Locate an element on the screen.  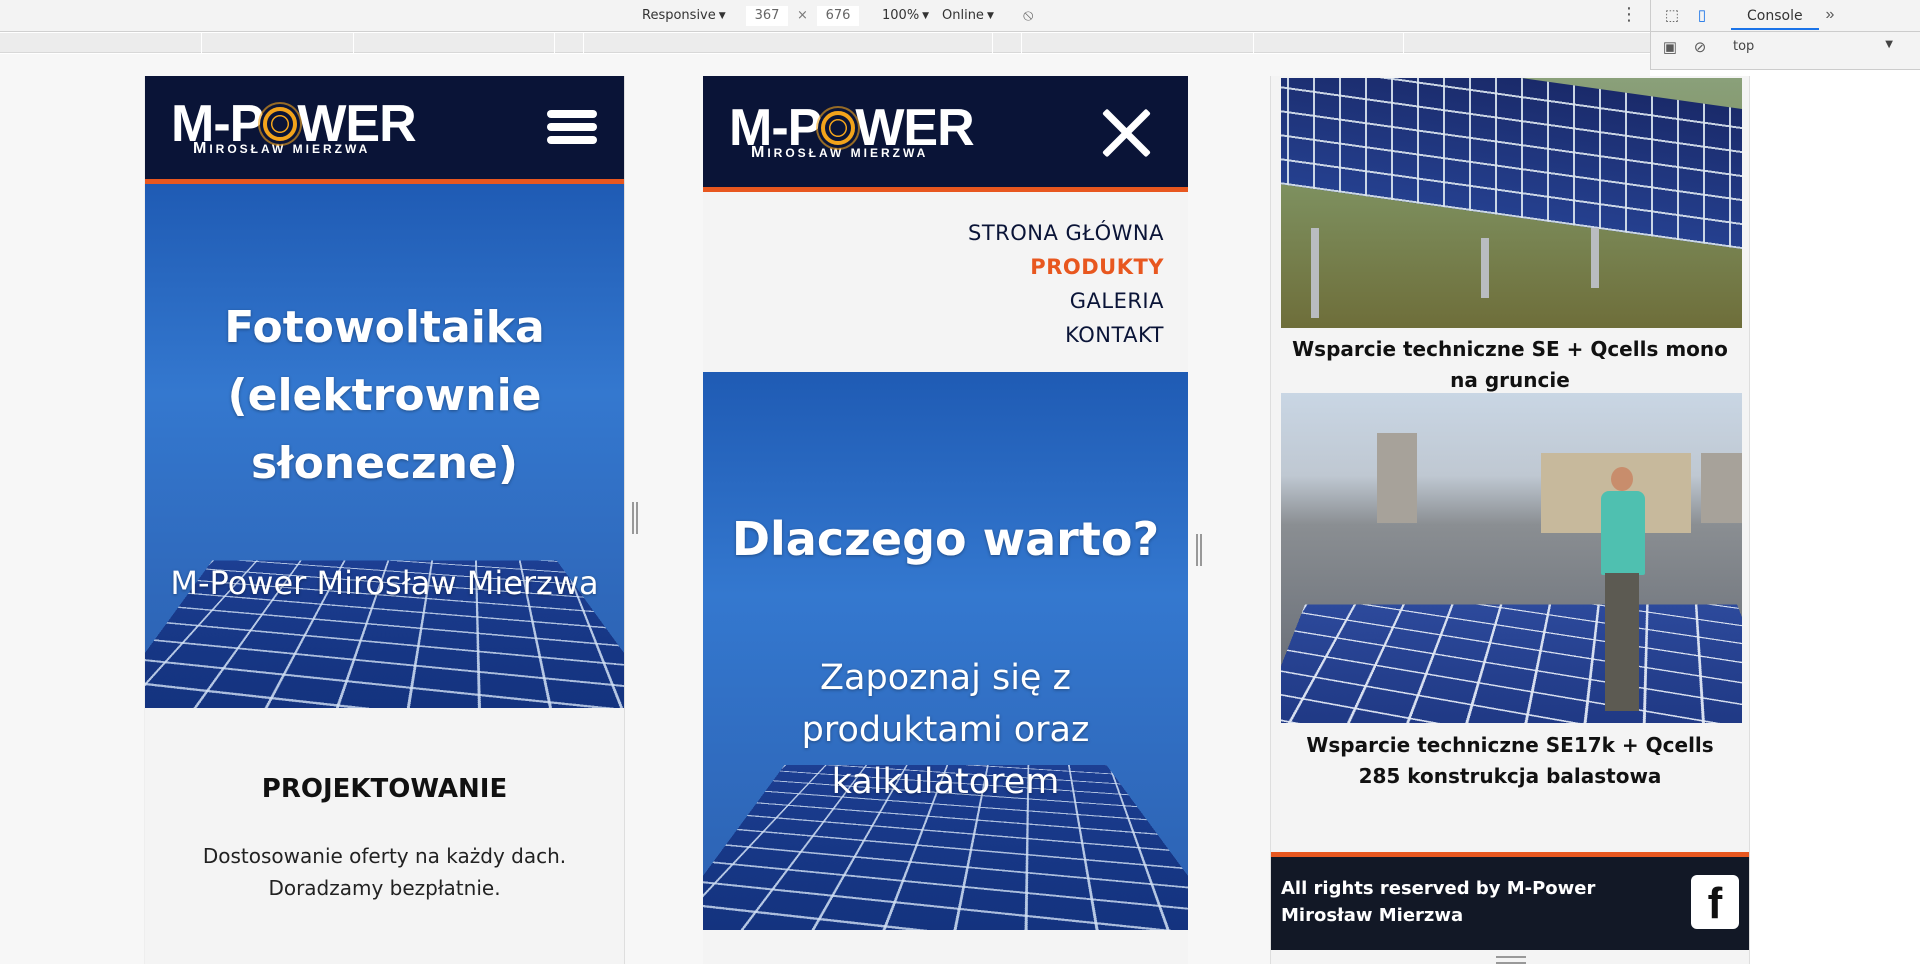
devtools-tabbar: ⬚ ▯ Console » is located at coordinates (1785, 16).